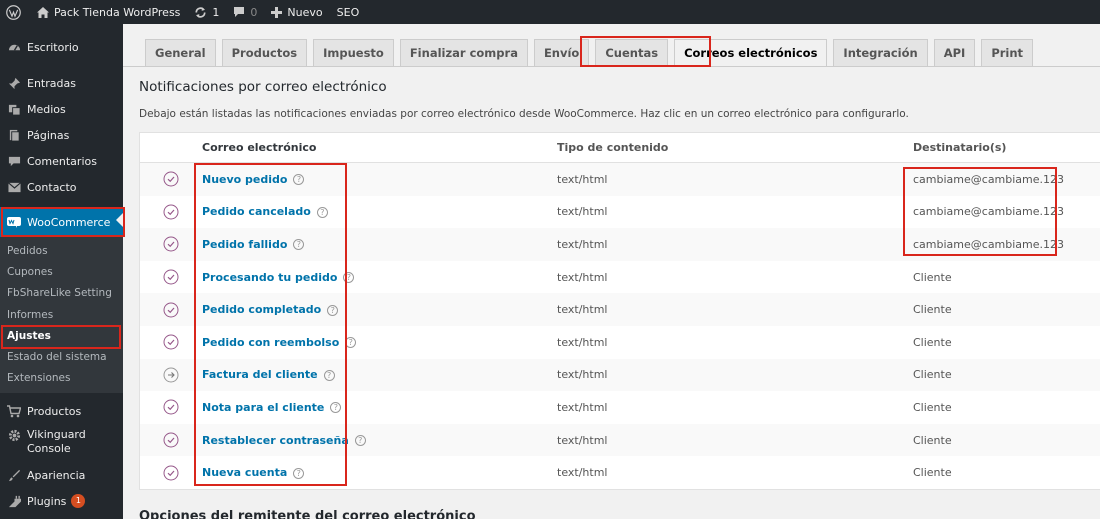 This screenshot has width=1100, height=519. What do you see at coordinates (61, 222) in the screenshot?
I see `menu-woocommerce: WooCommerce` at bounding box center [61, 222].